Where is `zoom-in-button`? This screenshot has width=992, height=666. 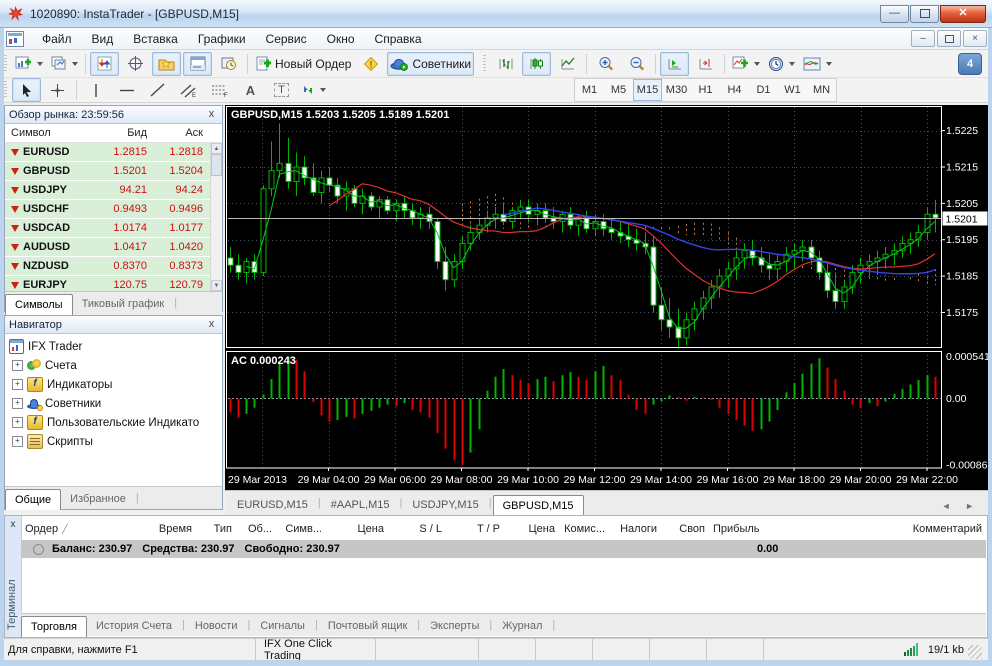 zoom-in-button is located at coordinates (605, 64).